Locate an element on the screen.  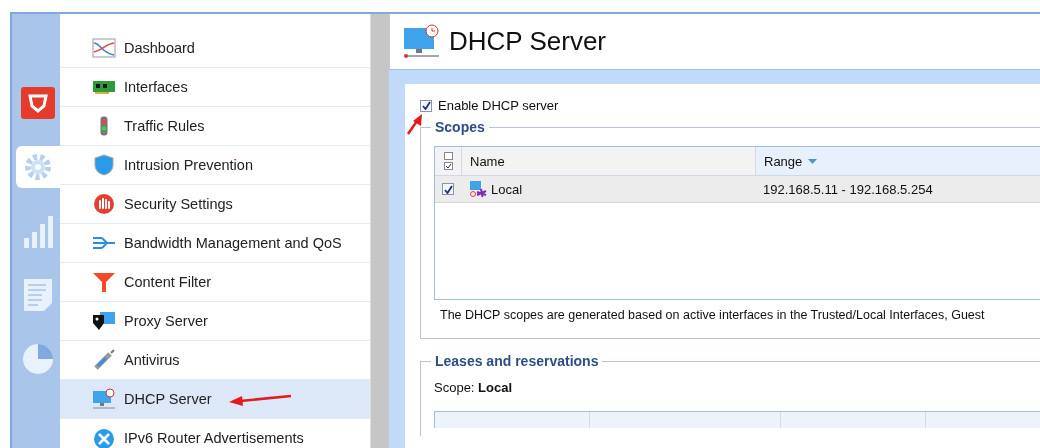
scrollbar is located at coordinates (379, 231).